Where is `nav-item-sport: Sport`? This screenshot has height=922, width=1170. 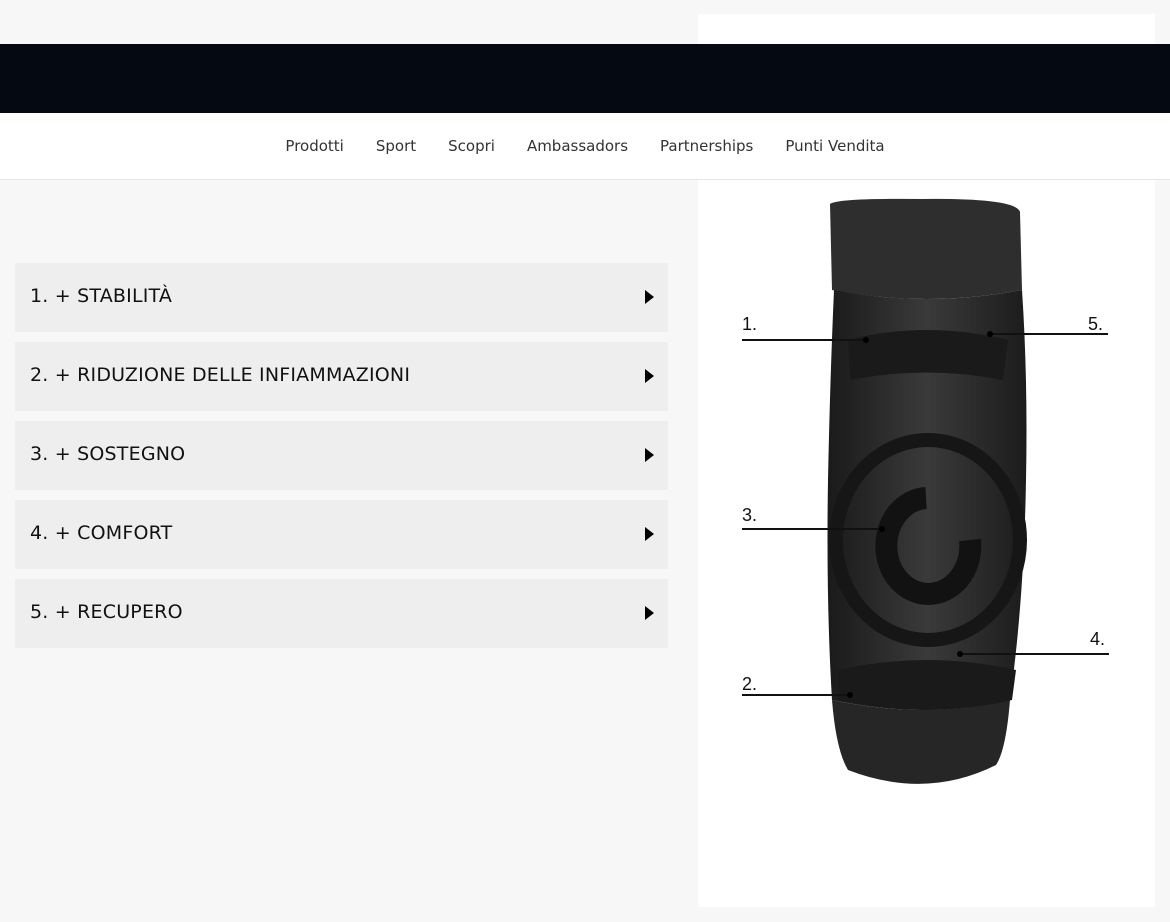 nav-item-sport: Sport is located at coordinates (396, 146).